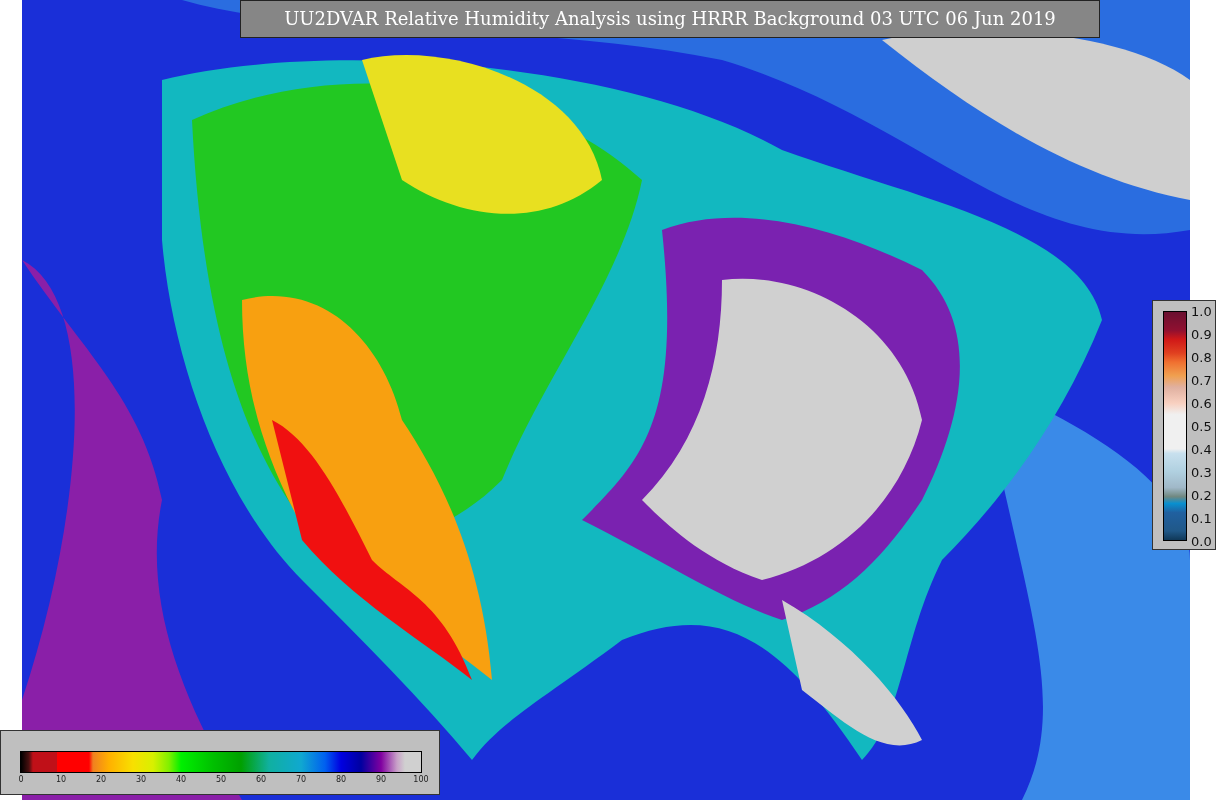 This screenshot has height=800, width=1216. What do you see at coordinates (261, 779) in the screenshot?
I see `tick-label: 60` at bounding box center [261, 779].